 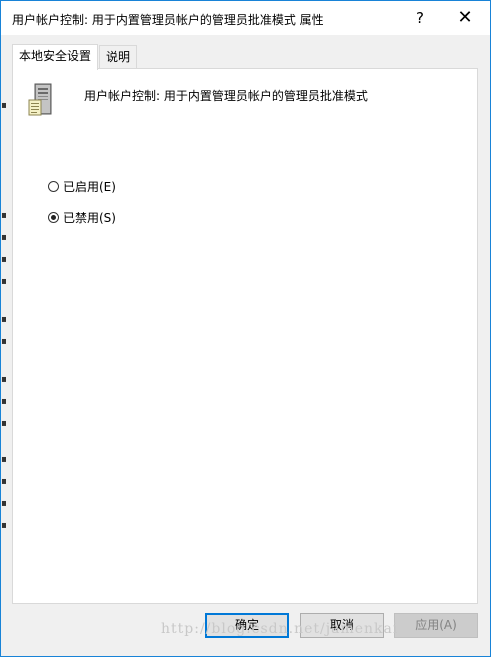 I want to click on background-window-edge: ▪ ▪ ▪ ▪ ▪ ▪ ▪ ▪ ▪ ▪ ▪ ▪ ▪ ▪, so click(x=3, y=315).